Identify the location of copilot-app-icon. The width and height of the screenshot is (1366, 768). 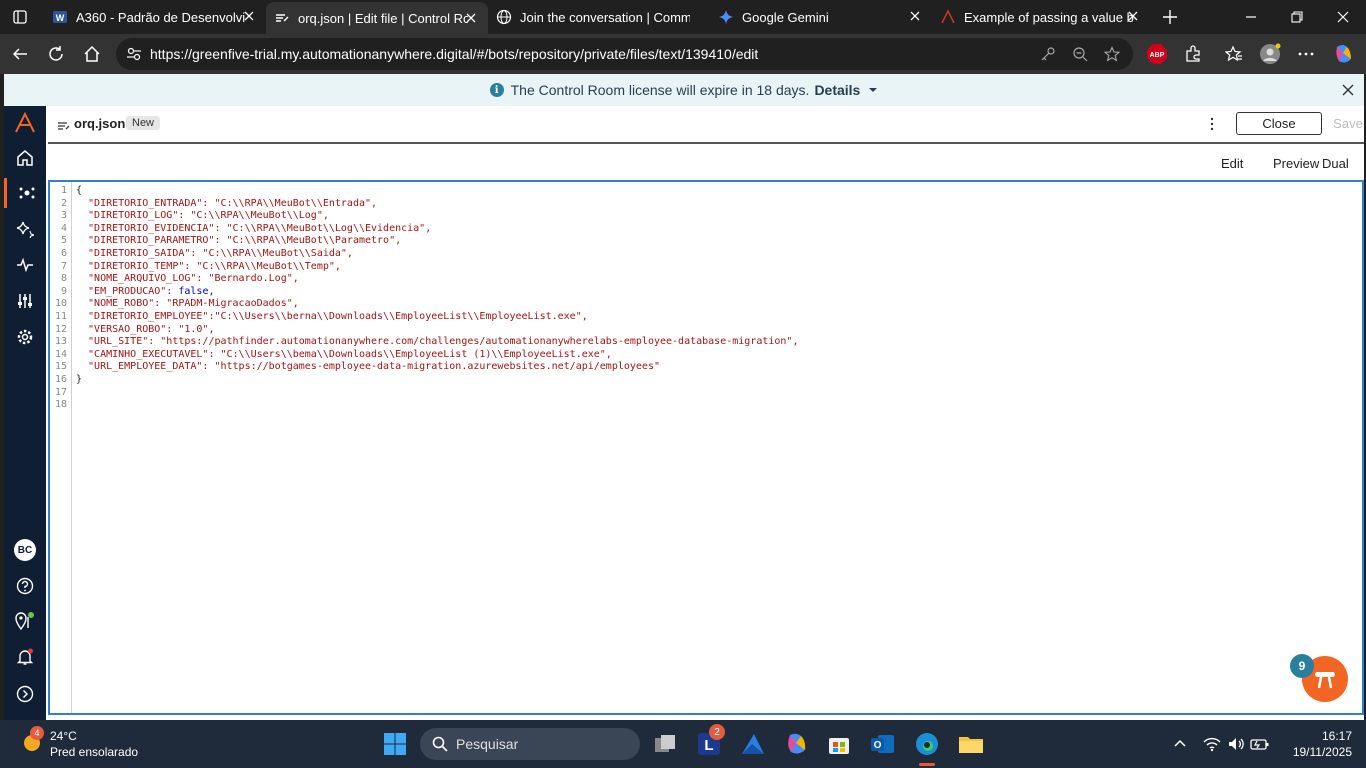
(796, 744).